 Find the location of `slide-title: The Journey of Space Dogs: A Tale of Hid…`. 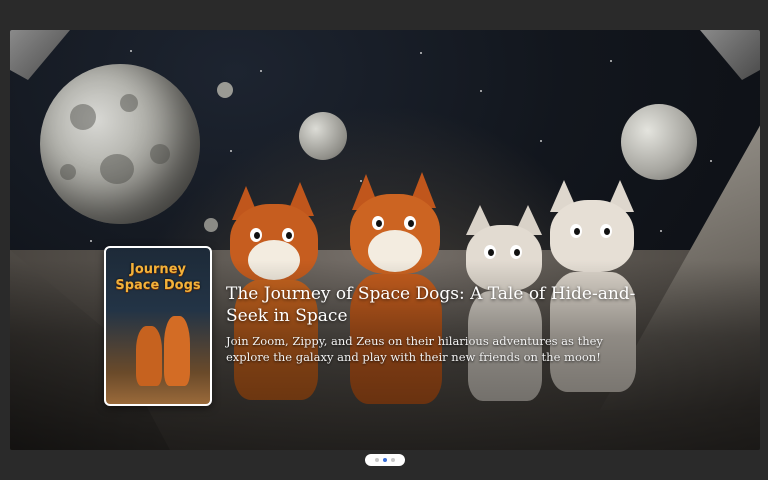

slide-title: The Journey of Space Dogs: A Tale of Hid… is located at coordinates (436, 305).